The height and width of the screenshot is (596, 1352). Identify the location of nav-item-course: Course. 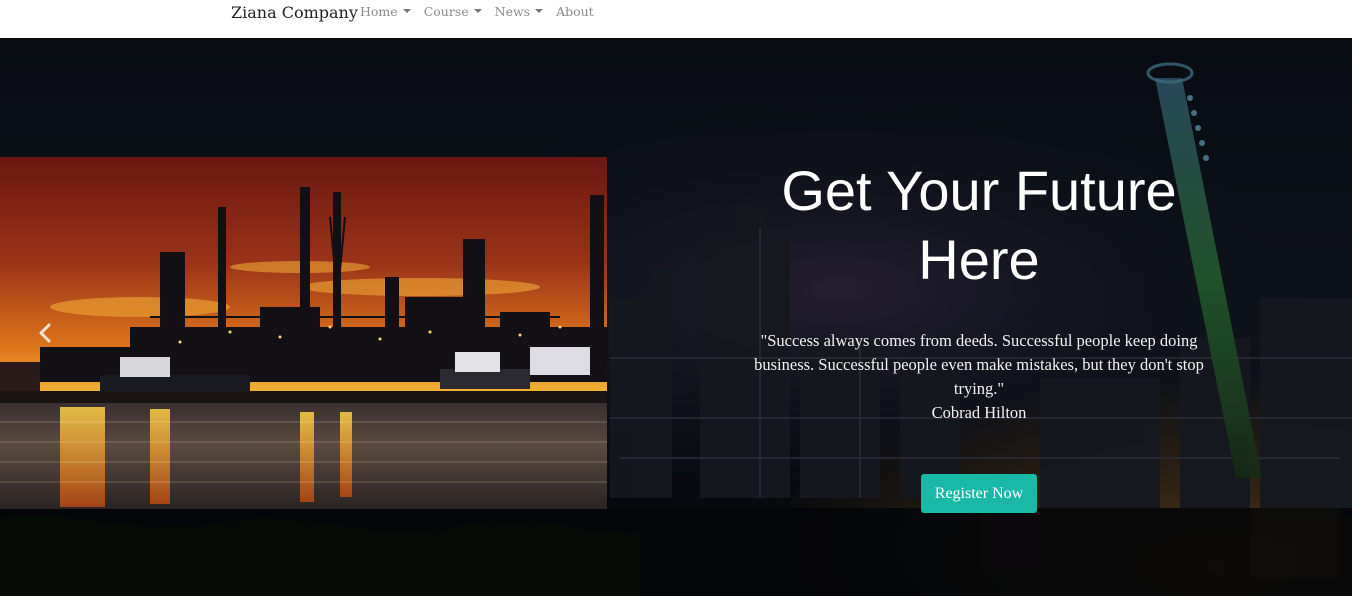
(453, 12).